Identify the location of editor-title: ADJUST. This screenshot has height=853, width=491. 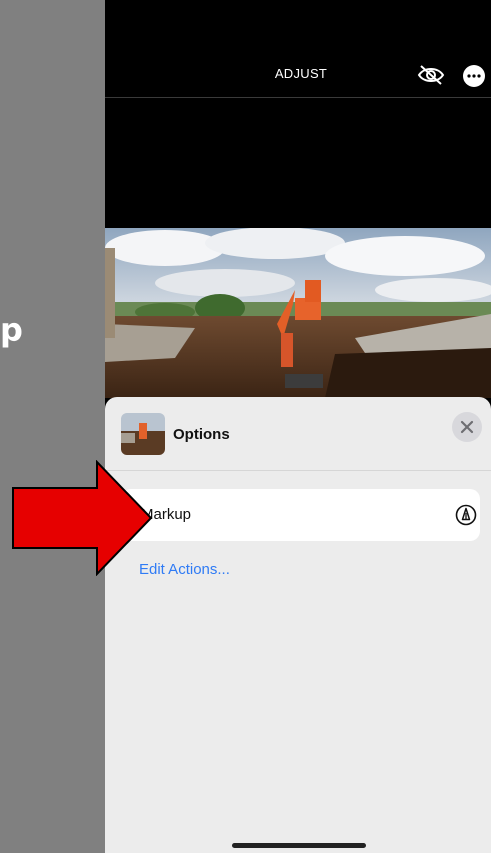
(301, 73).